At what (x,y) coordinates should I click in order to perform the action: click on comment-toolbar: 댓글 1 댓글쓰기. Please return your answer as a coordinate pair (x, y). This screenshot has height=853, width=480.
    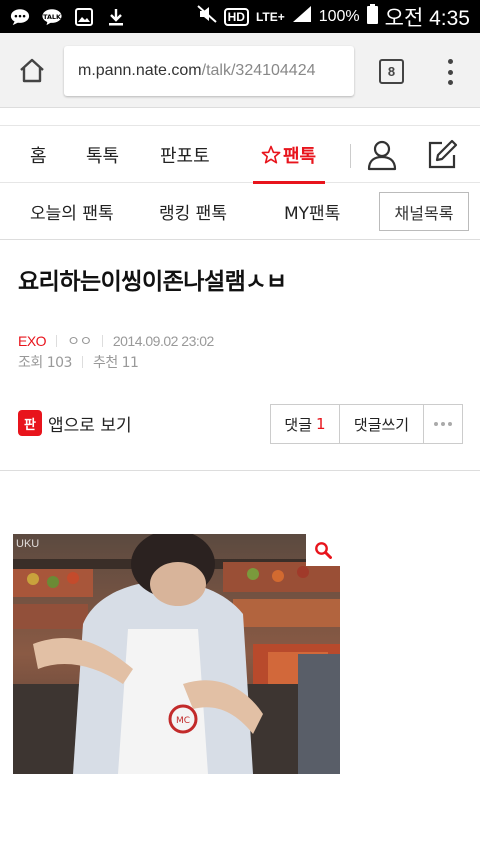
    Looking at the image, I should click on (366, 424).